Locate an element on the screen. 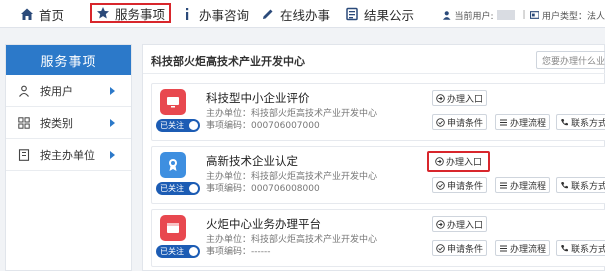 The height and width of the screenshot is (271, 605). nav-results-label: 结果公示 is located at coordinates (389, 15).